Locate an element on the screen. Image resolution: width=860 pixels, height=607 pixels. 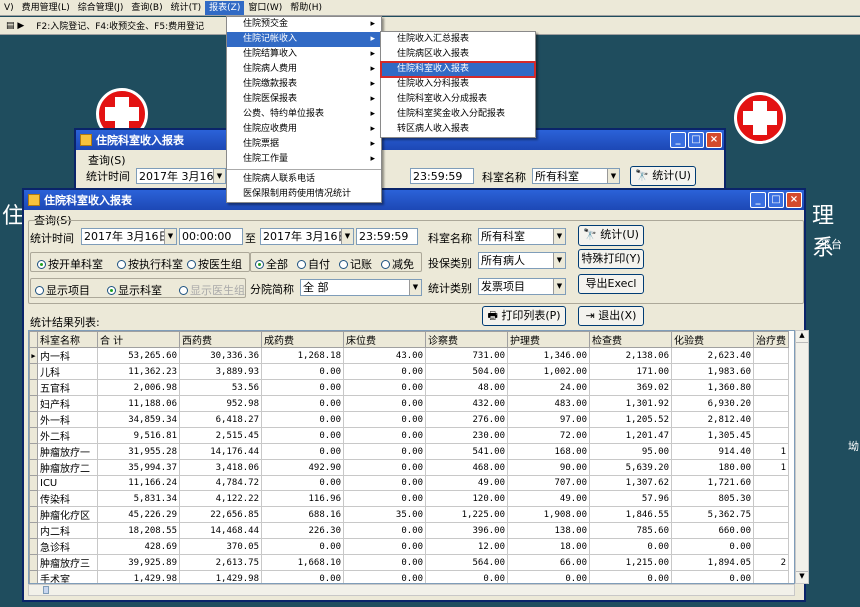
column-header: 科室名称 is located at coordinates (67, 339).